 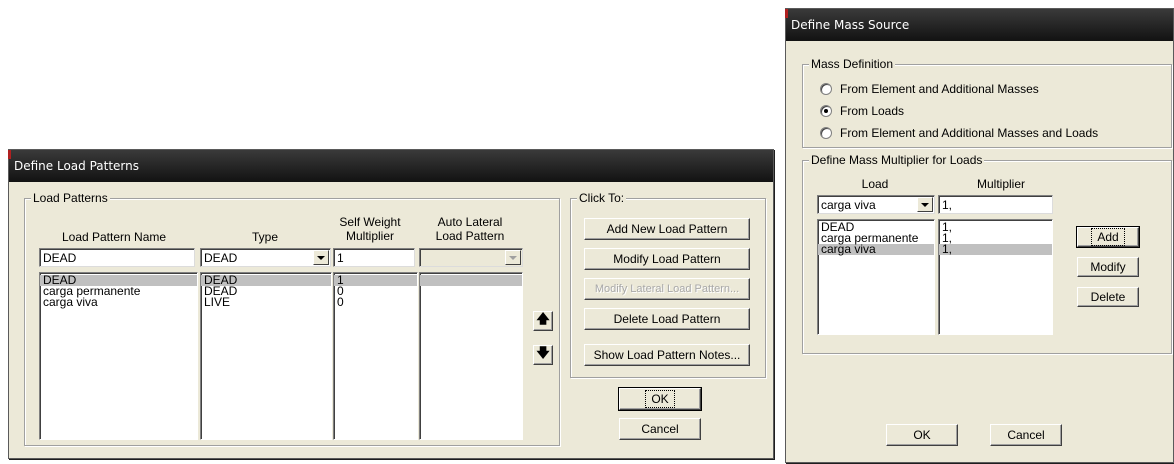 What do you see at coordinates (660, 399) in the screenshot?
I see `ok-button: OK` at bounding box center [660, 399].